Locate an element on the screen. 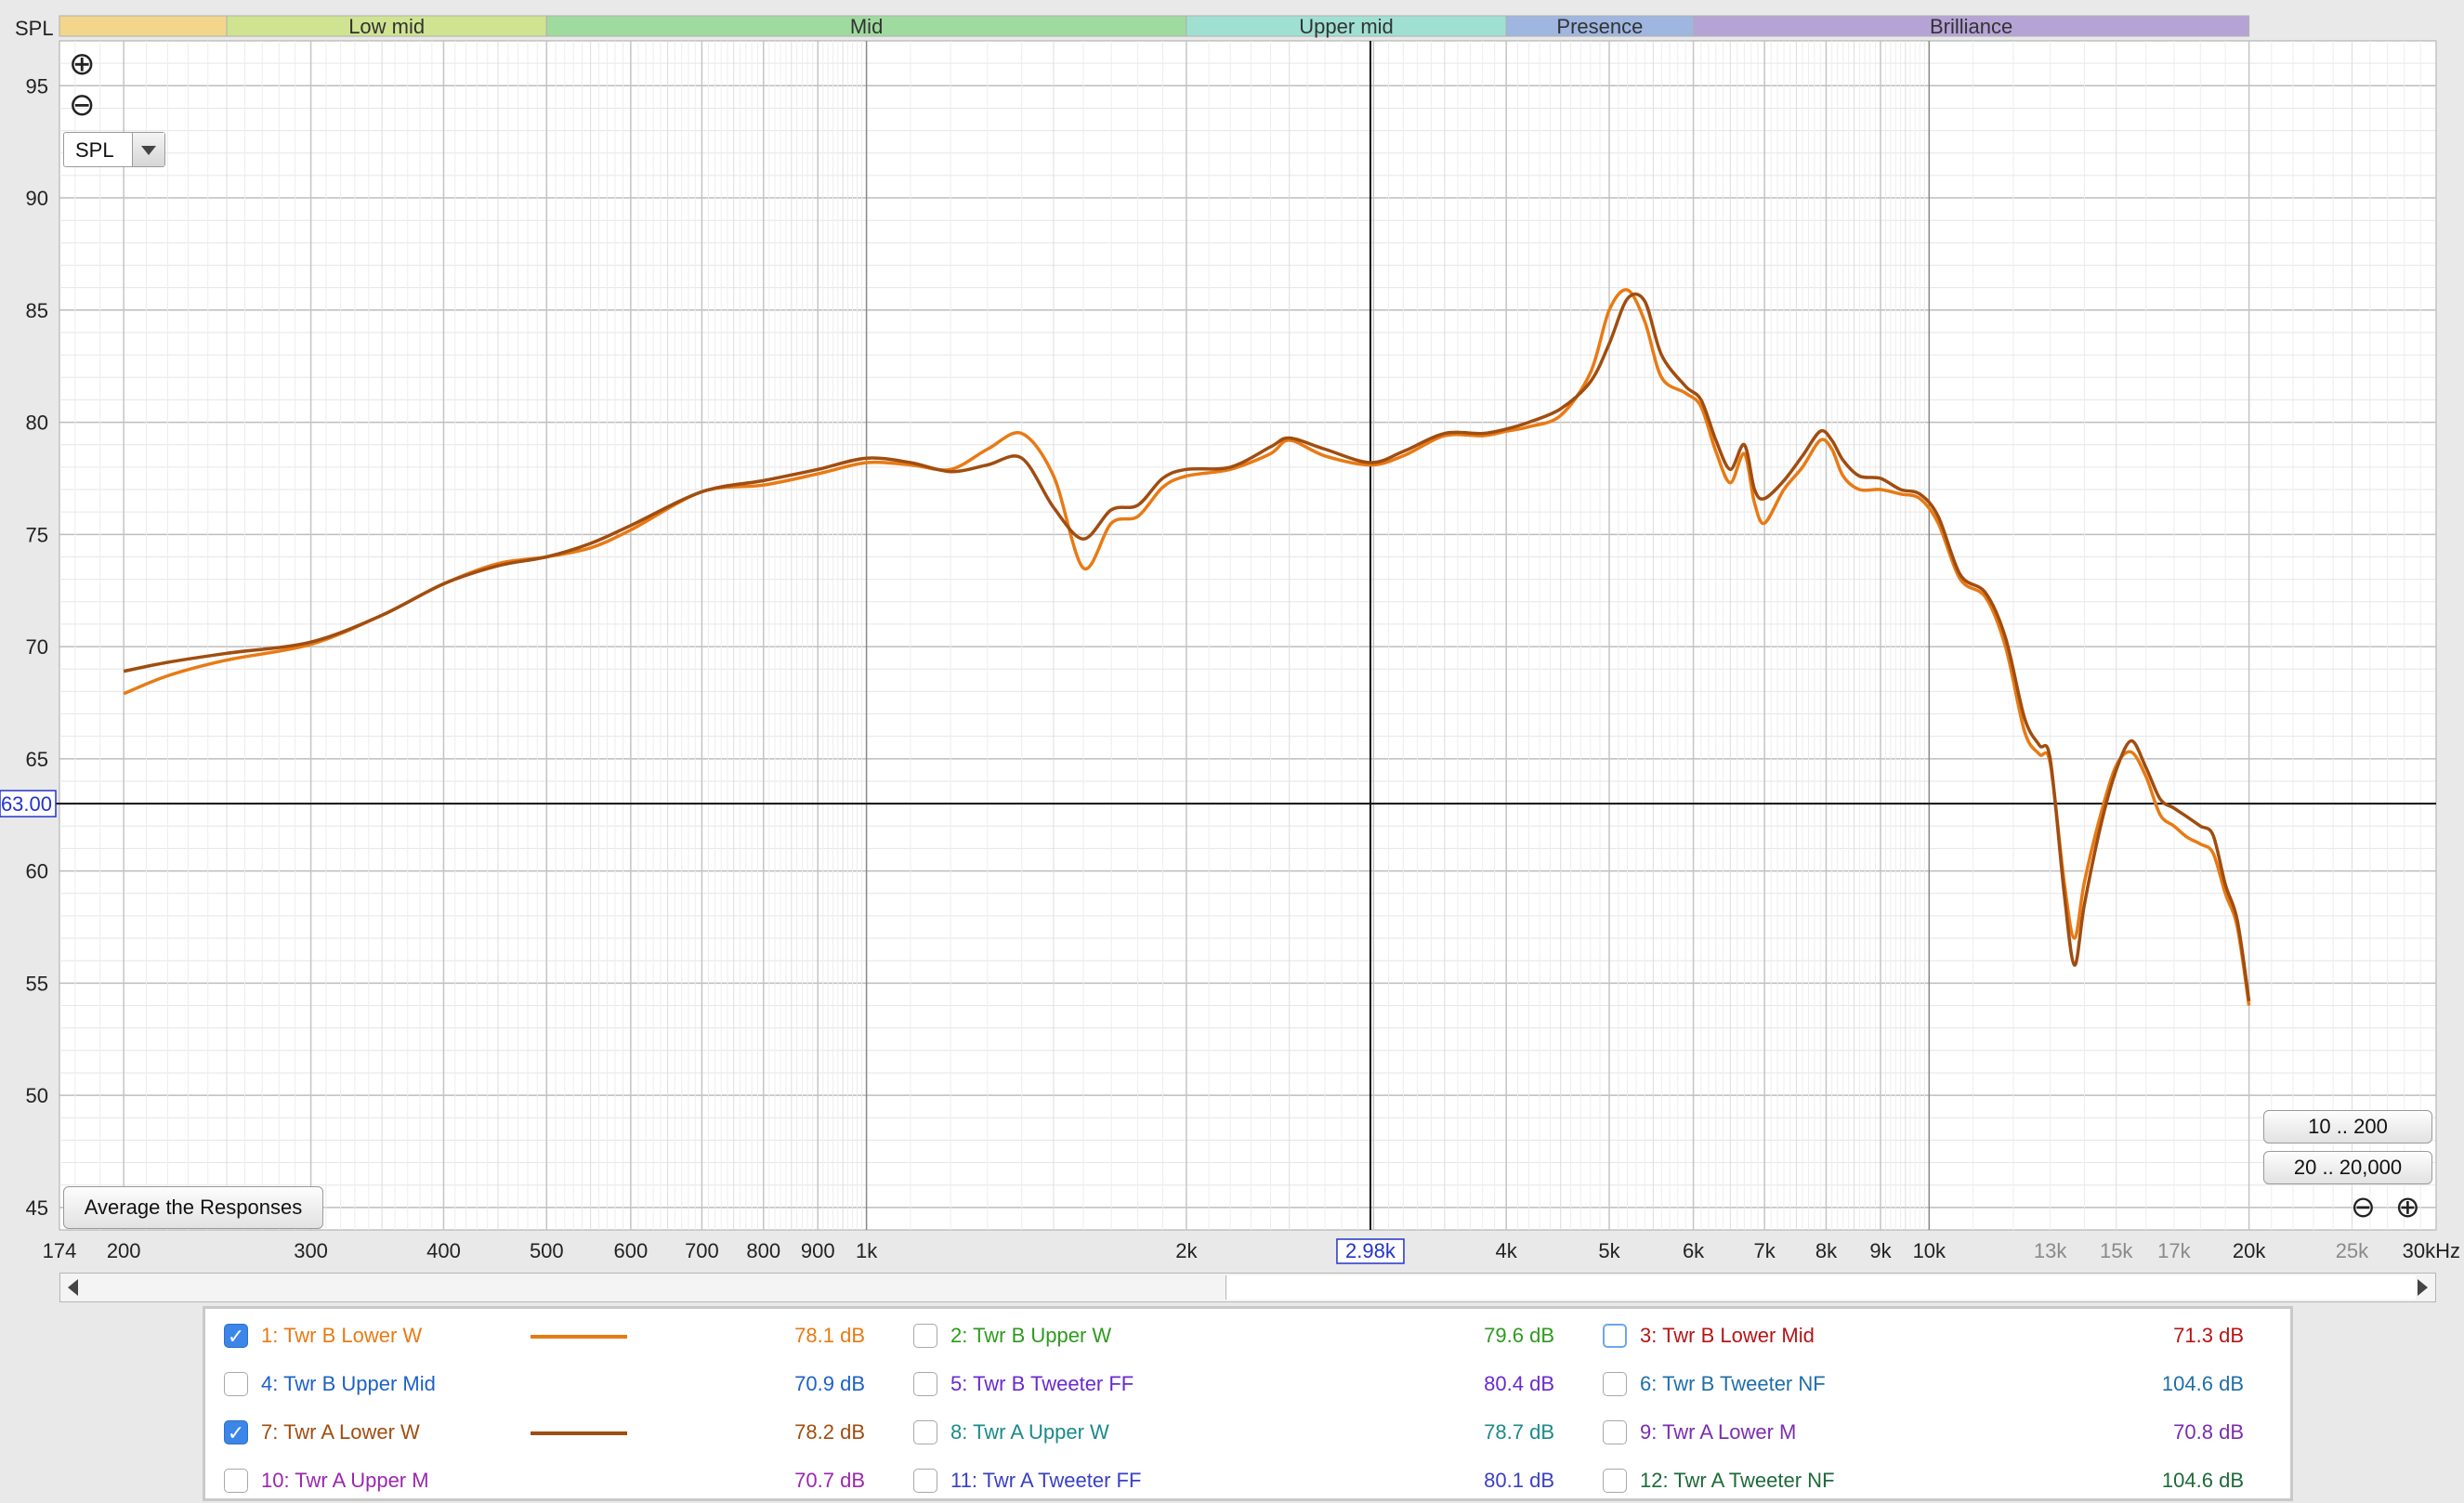 Image resolution: width=2464 pixels, height=1503 pixels. x-tick-label: 9k is located at coordinates (1880, 1250).